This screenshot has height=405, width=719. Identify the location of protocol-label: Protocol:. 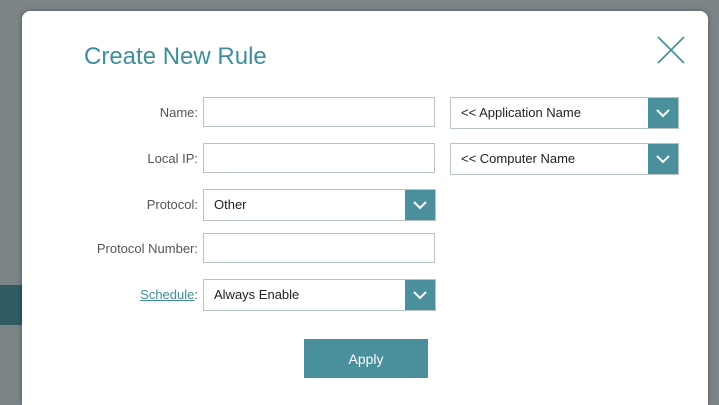
(172, 204).